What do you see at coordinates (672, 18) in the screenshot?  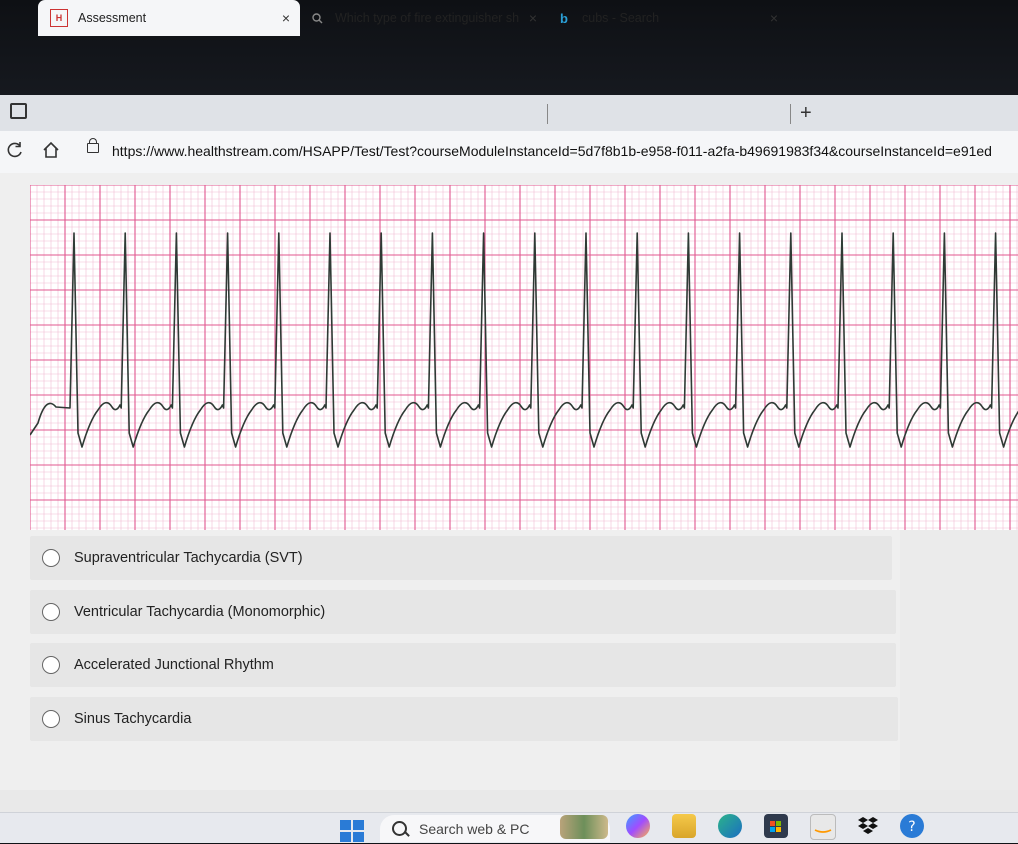 I see `tab-cubs-search: b cubs - Search ×` at bounding box center [672, 18].